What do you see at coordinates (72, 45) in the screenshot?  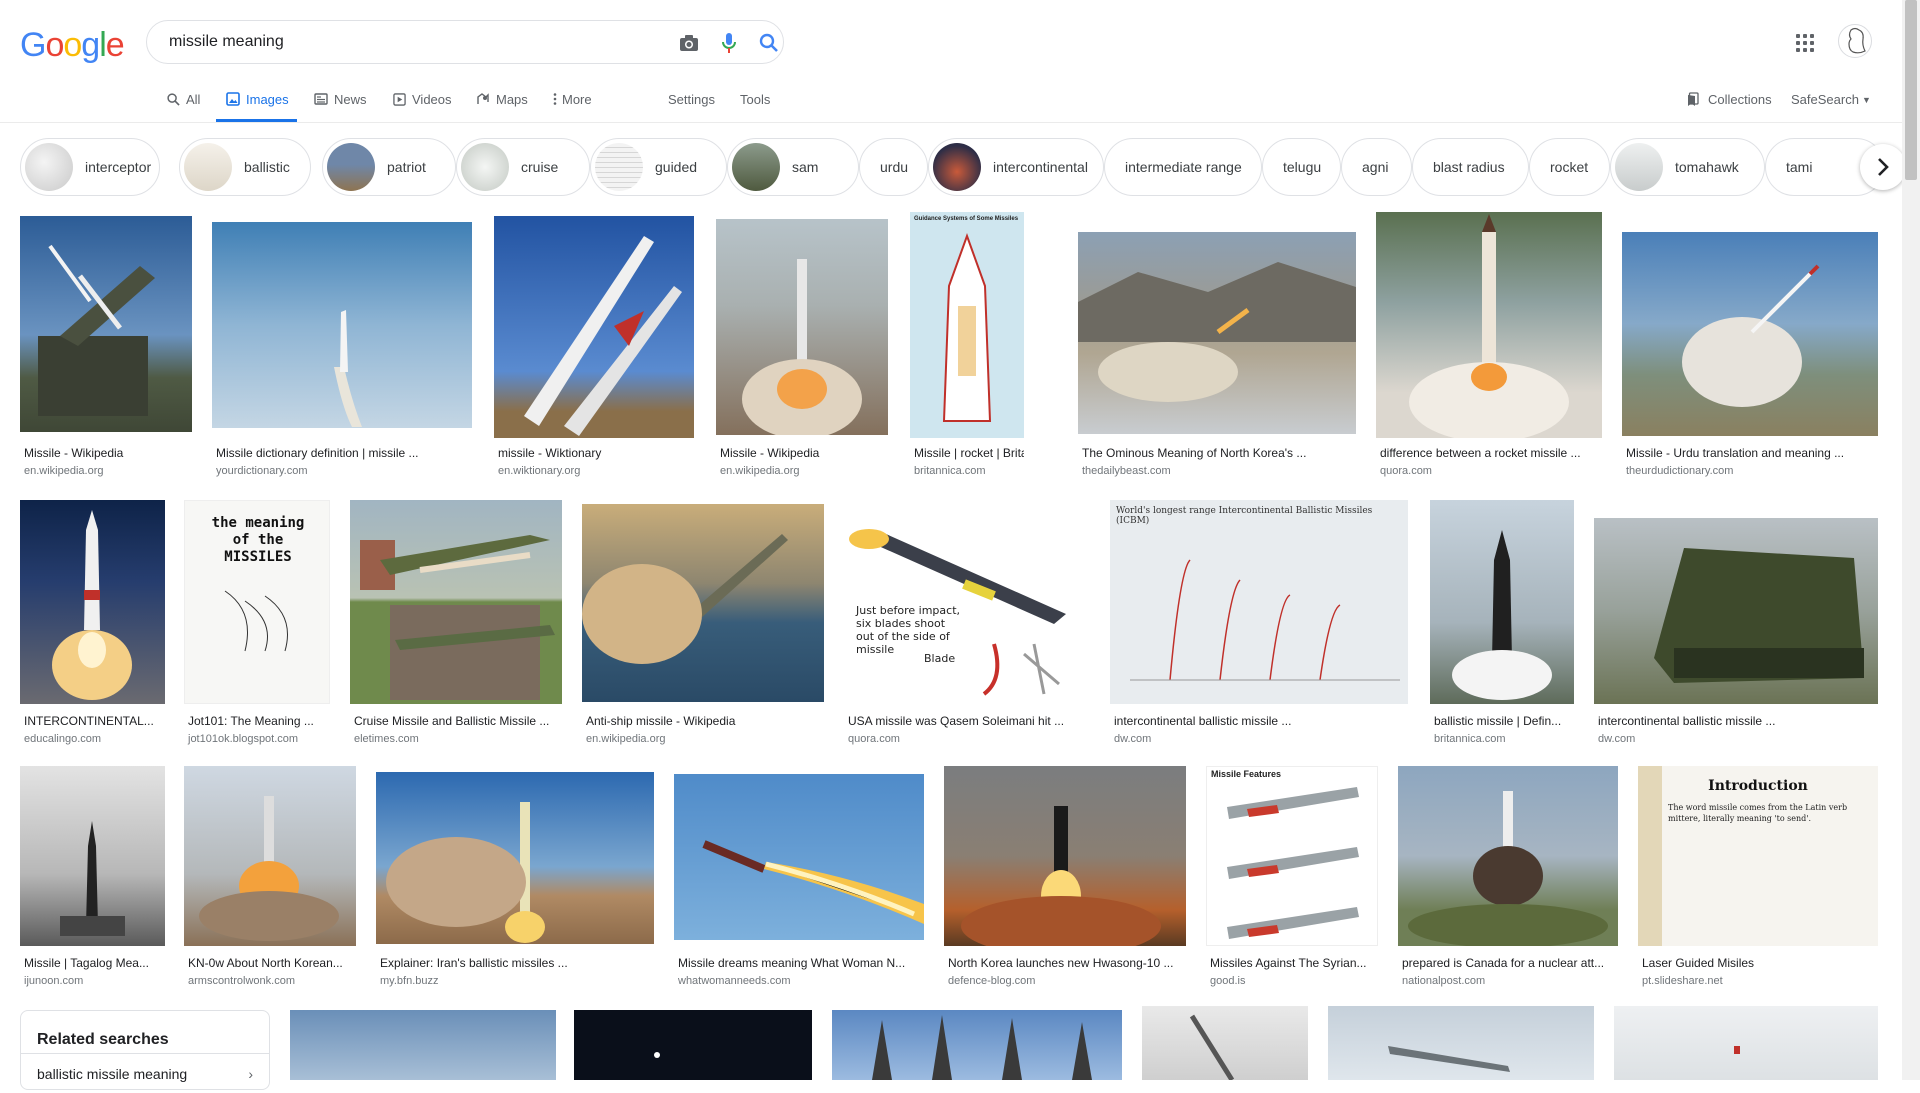 I see `google-logo: Google` at bounding box center [72, 45].